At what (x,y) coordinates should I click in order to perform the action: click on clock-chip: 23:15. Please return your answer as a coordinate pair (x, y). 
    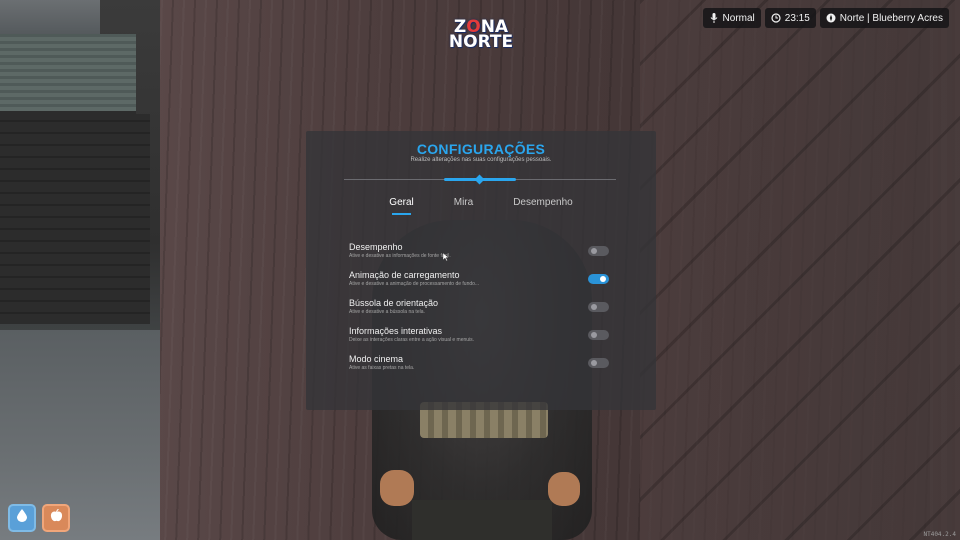
    Looking at the image, I should click on (790, 18).